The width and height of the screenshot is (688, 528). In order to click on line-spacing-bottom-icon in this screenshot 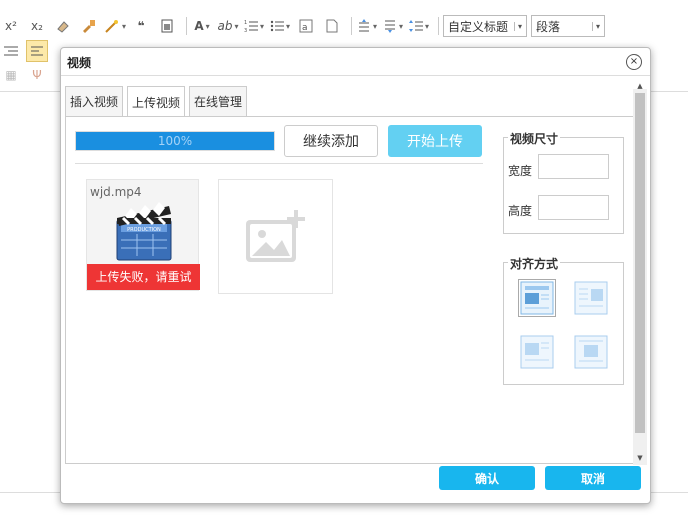, I will do `click(393, 26)`.